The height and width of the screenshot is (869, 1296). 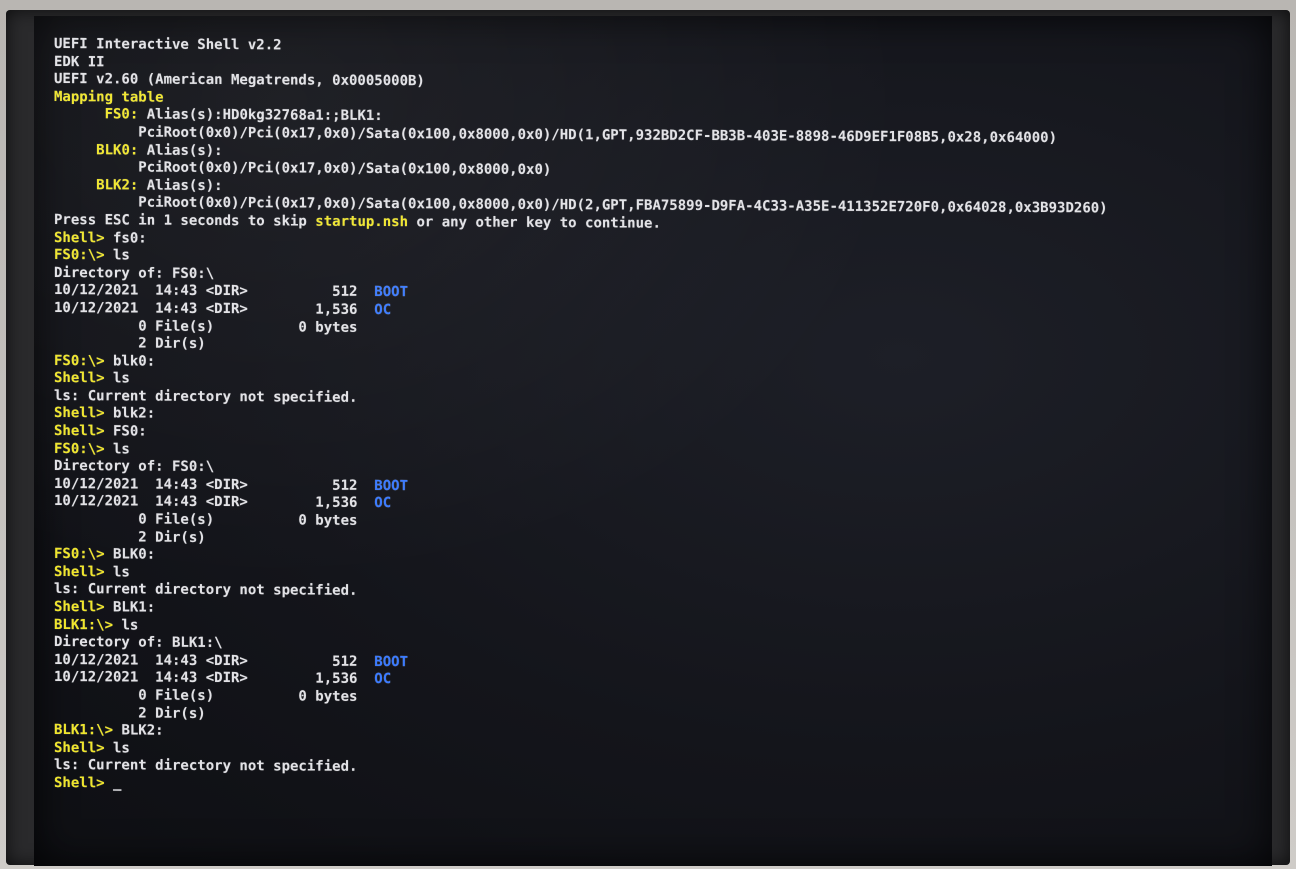 I want to click on output-text: blk0:, so click(x=130, y=361).